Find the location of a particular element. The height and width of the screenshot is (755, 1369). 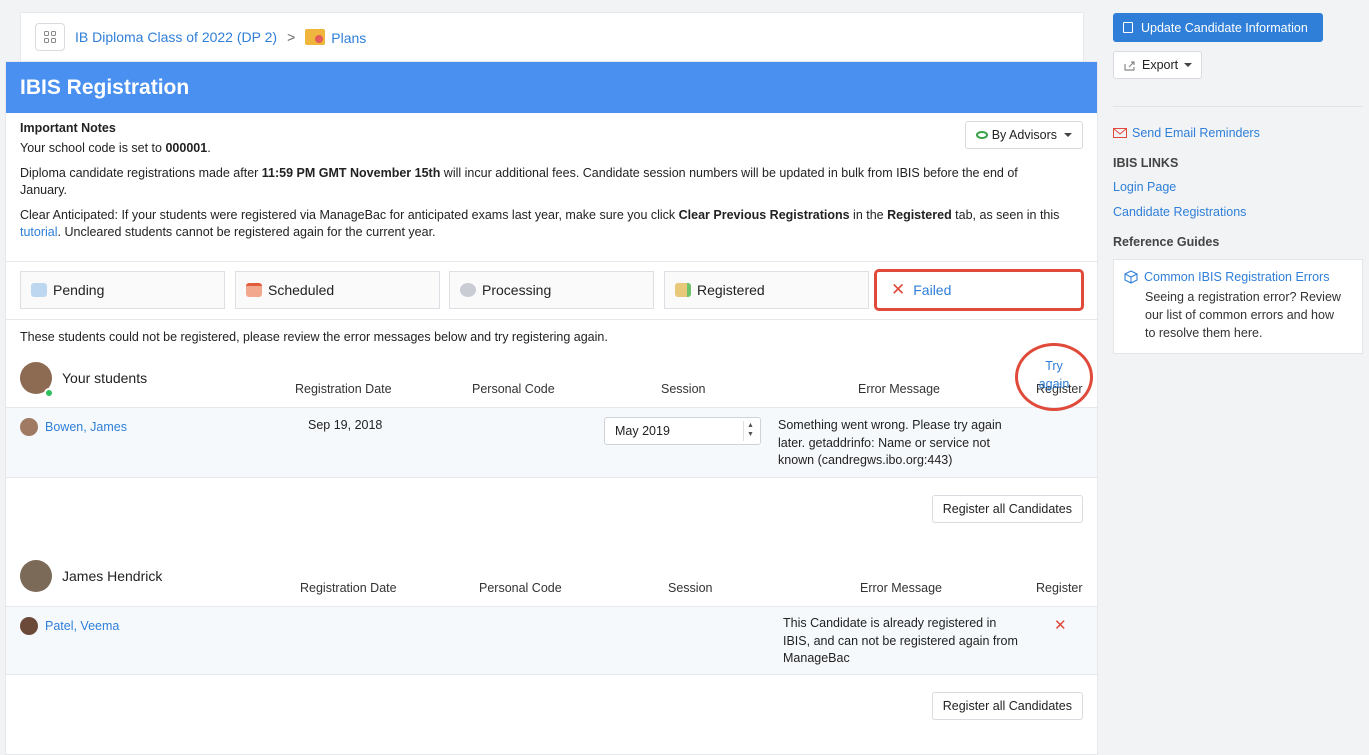

tab-scheduled-label: Scheduled is located at coordinates (301, 290).